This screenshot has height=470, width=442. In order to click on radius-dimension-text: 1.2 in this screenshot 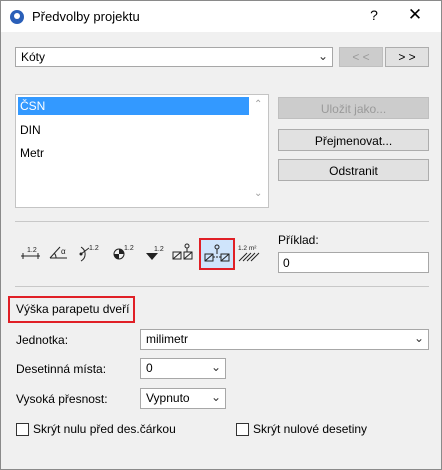, I will do `click(94, 248)`.